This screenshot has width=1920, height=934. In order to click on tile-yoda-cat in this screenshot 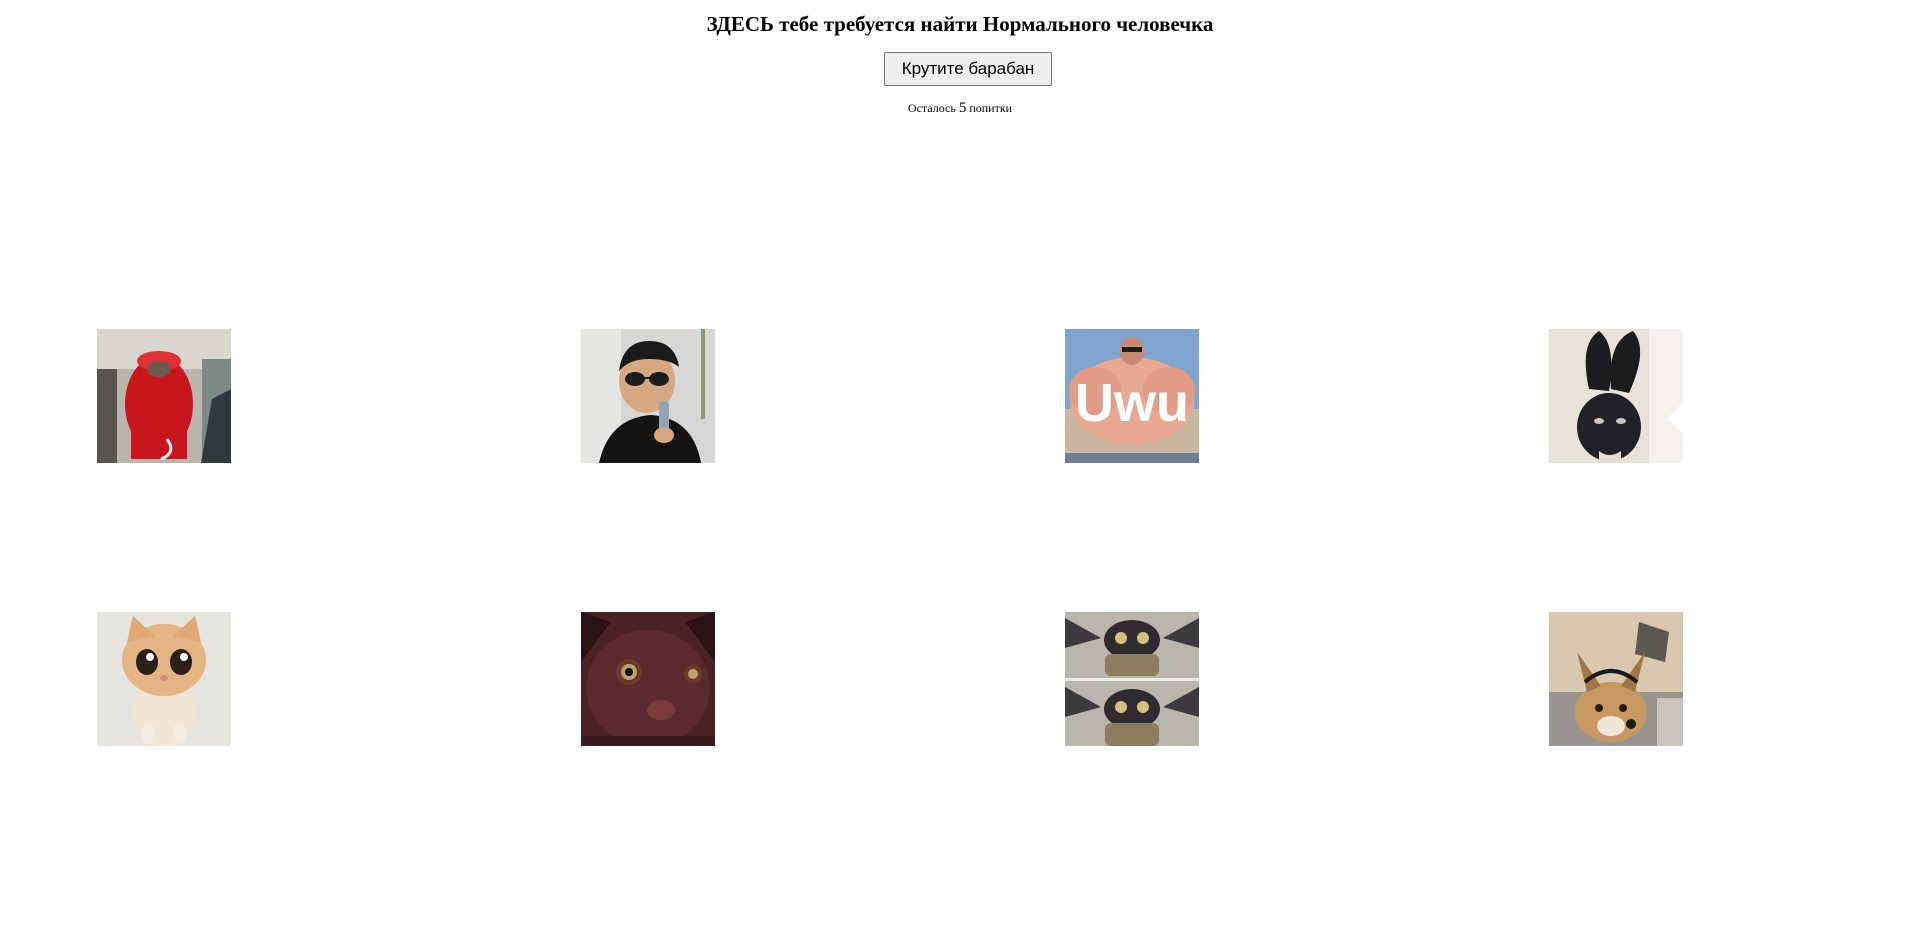, I will do `click(1132, 679)`.